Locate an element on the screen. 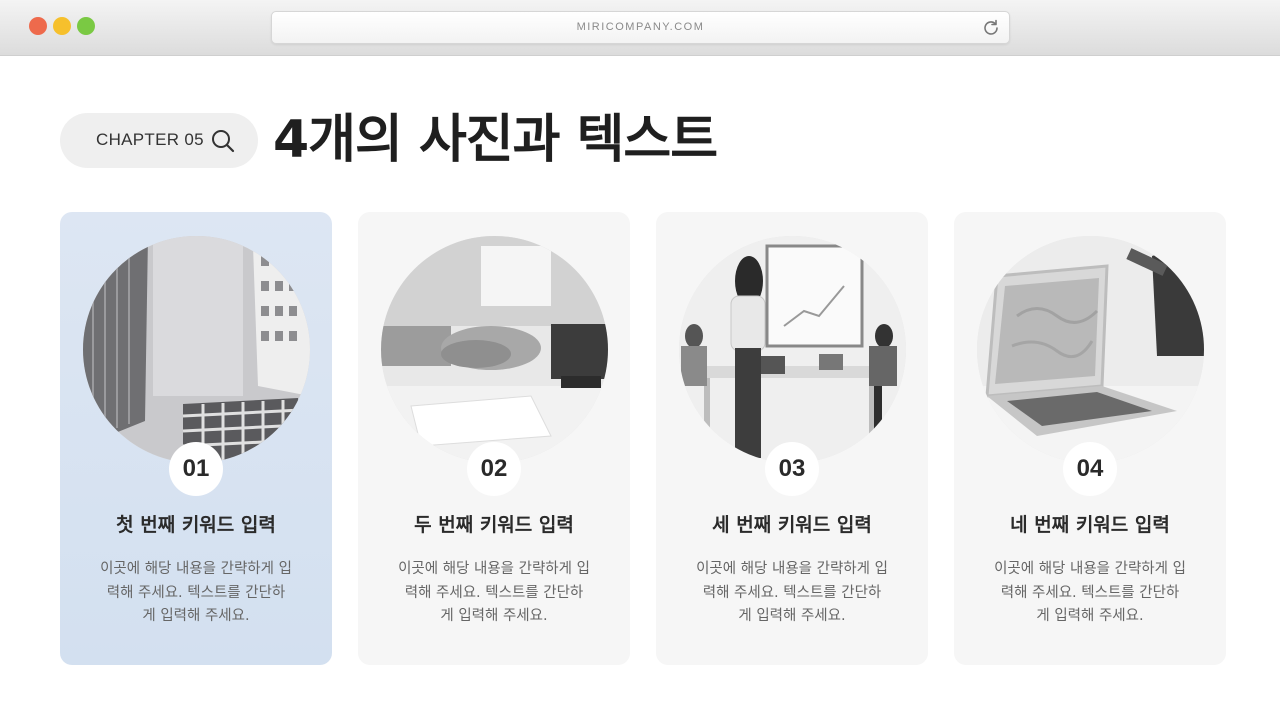 This screenshot has width=1280, height=720. card-number: 02 is located at coordinates (494, 469).